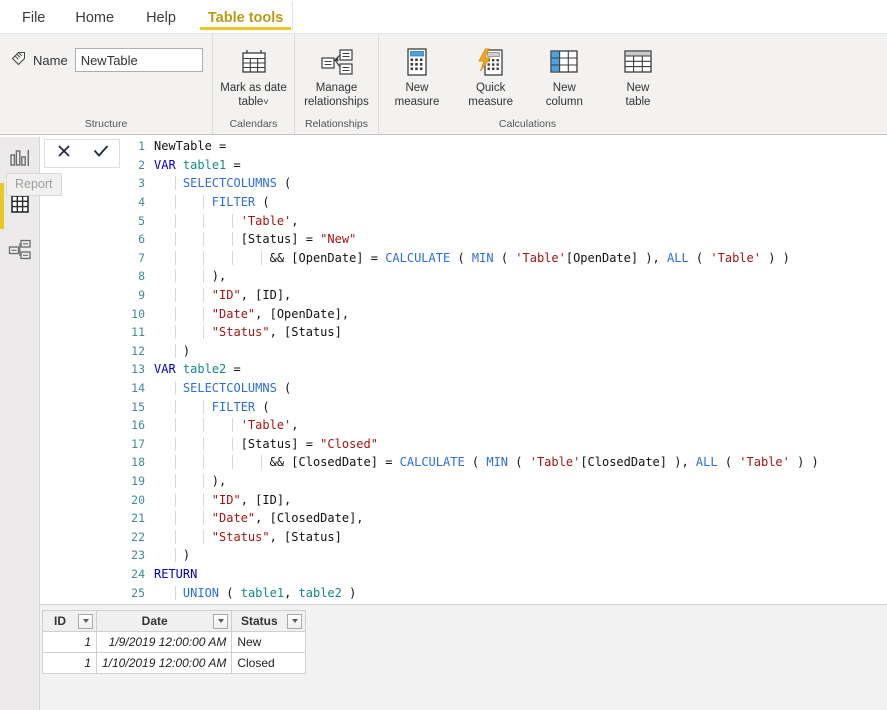 The image size is (887, 710). I want to click on table-row: 1 1/9/2019 12:00:00 AM New, so click(174, 642).